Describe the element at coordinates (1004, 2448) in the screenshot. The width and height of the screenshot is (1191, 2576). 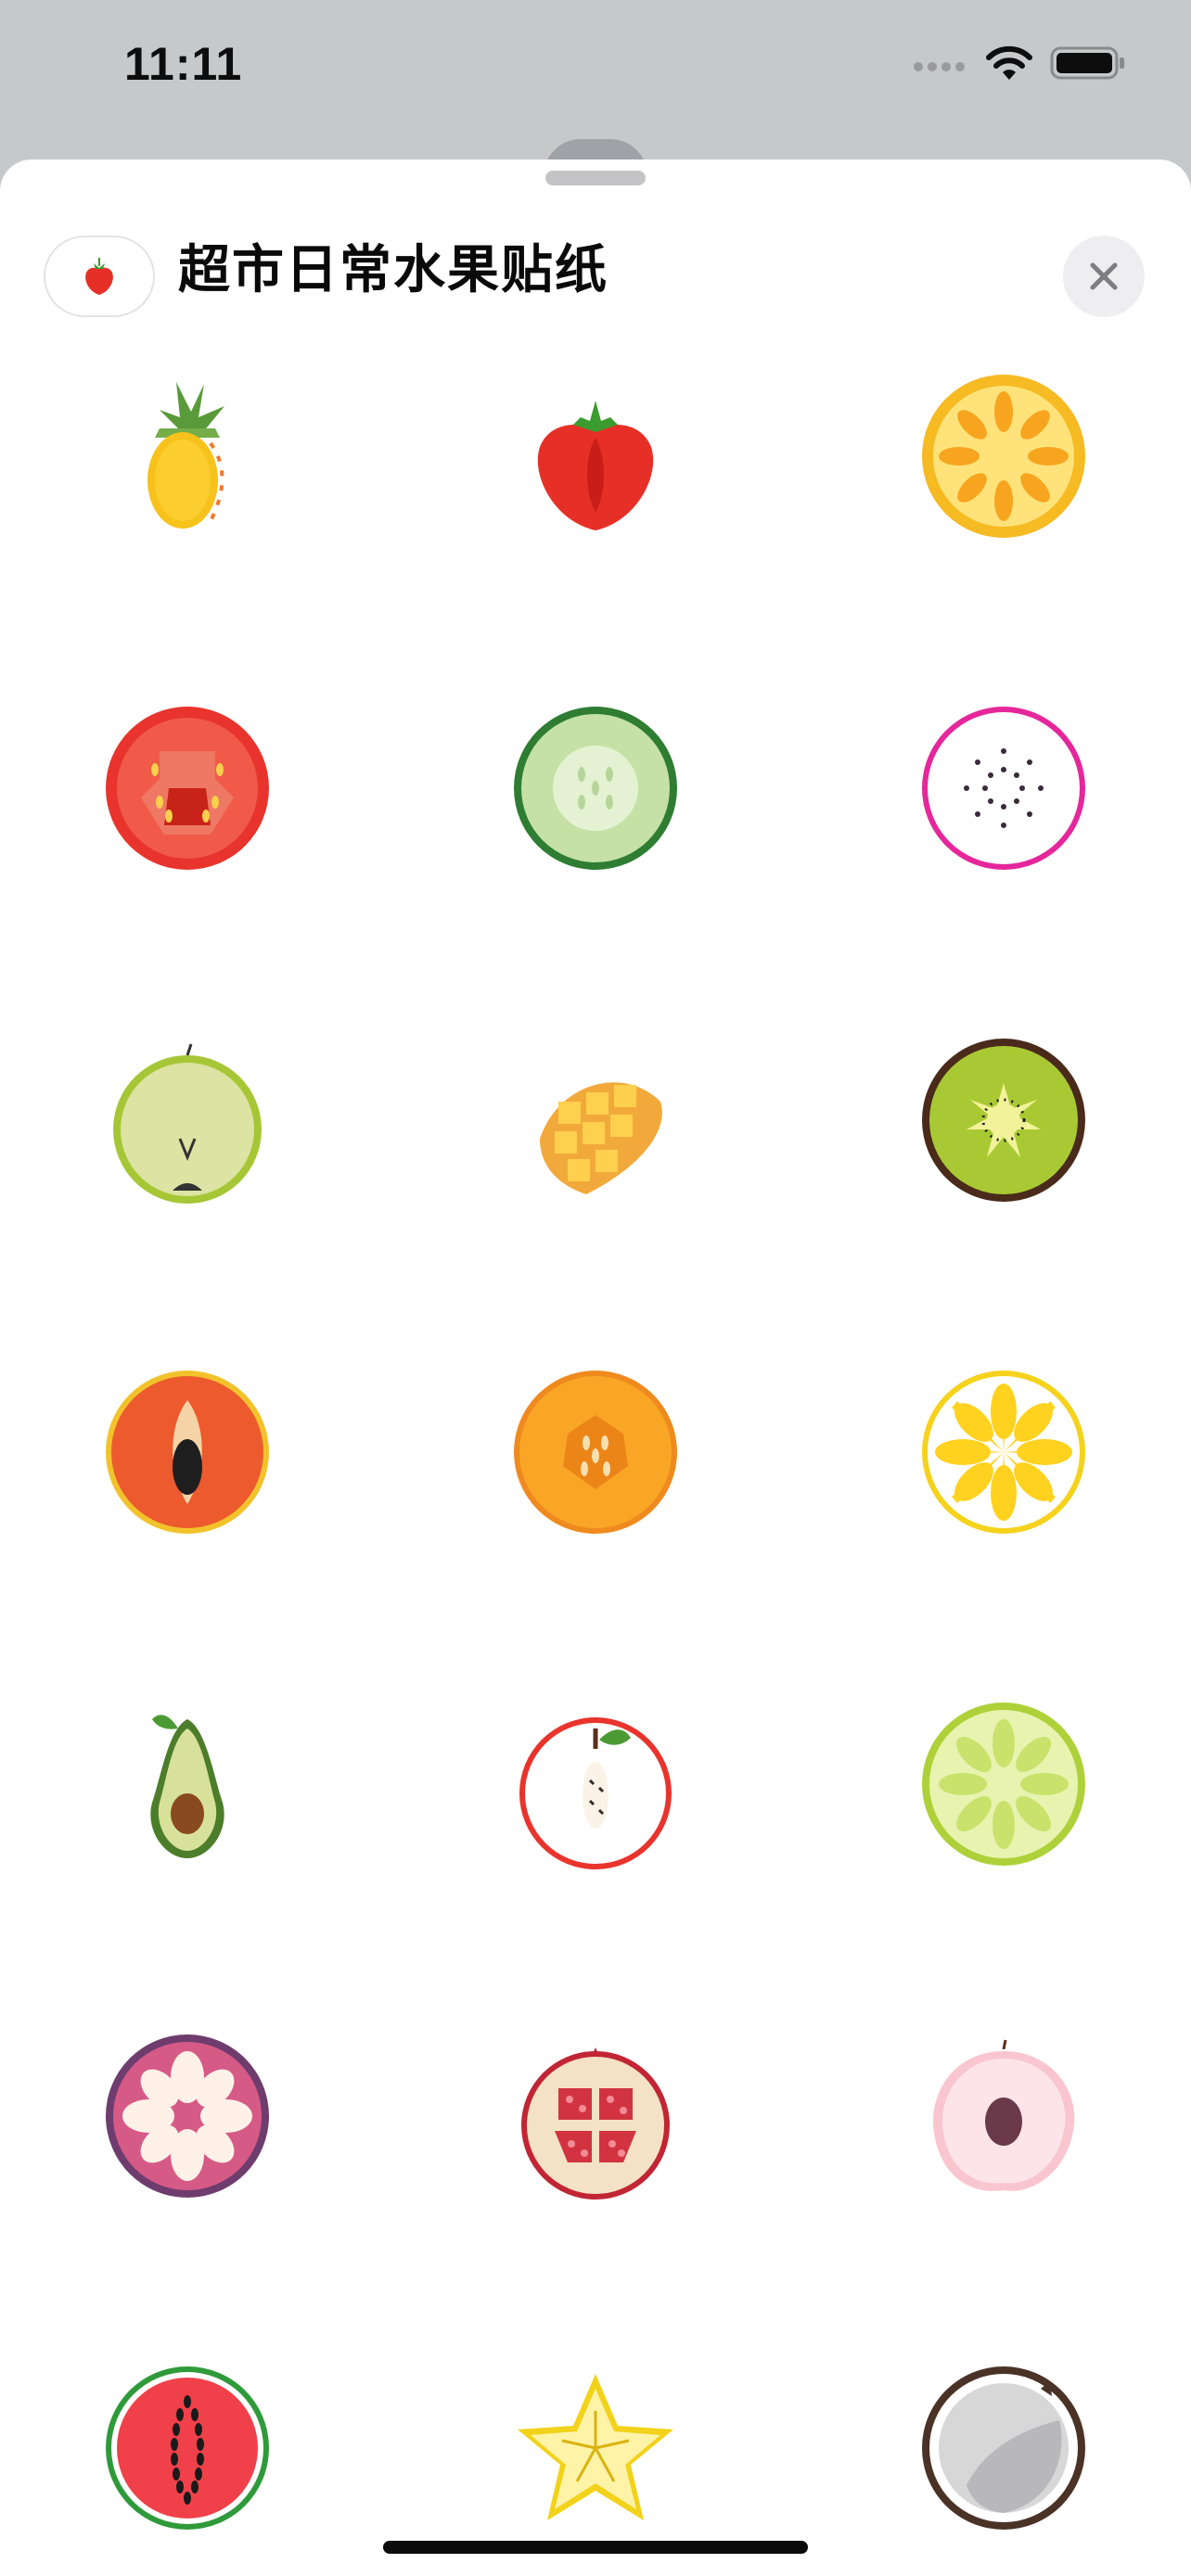
I see `sticker-coconut-half` at that location.